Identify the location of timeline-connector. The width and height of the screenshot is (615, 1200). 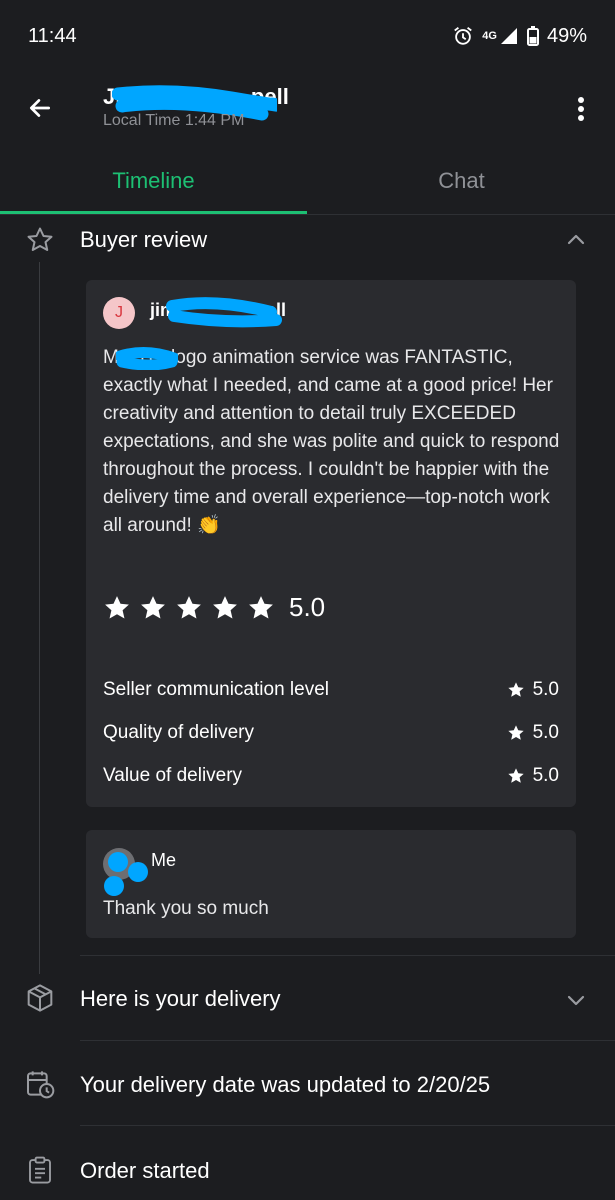
(39, 618).